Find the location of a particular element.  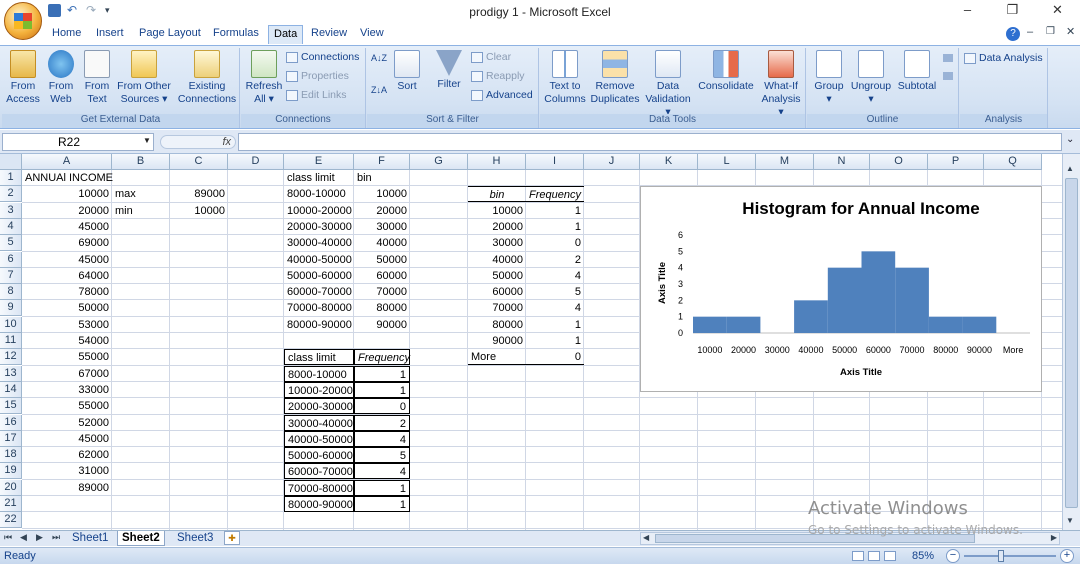

cell-e6: 40000-50000 is located at coordinates (319, 260).